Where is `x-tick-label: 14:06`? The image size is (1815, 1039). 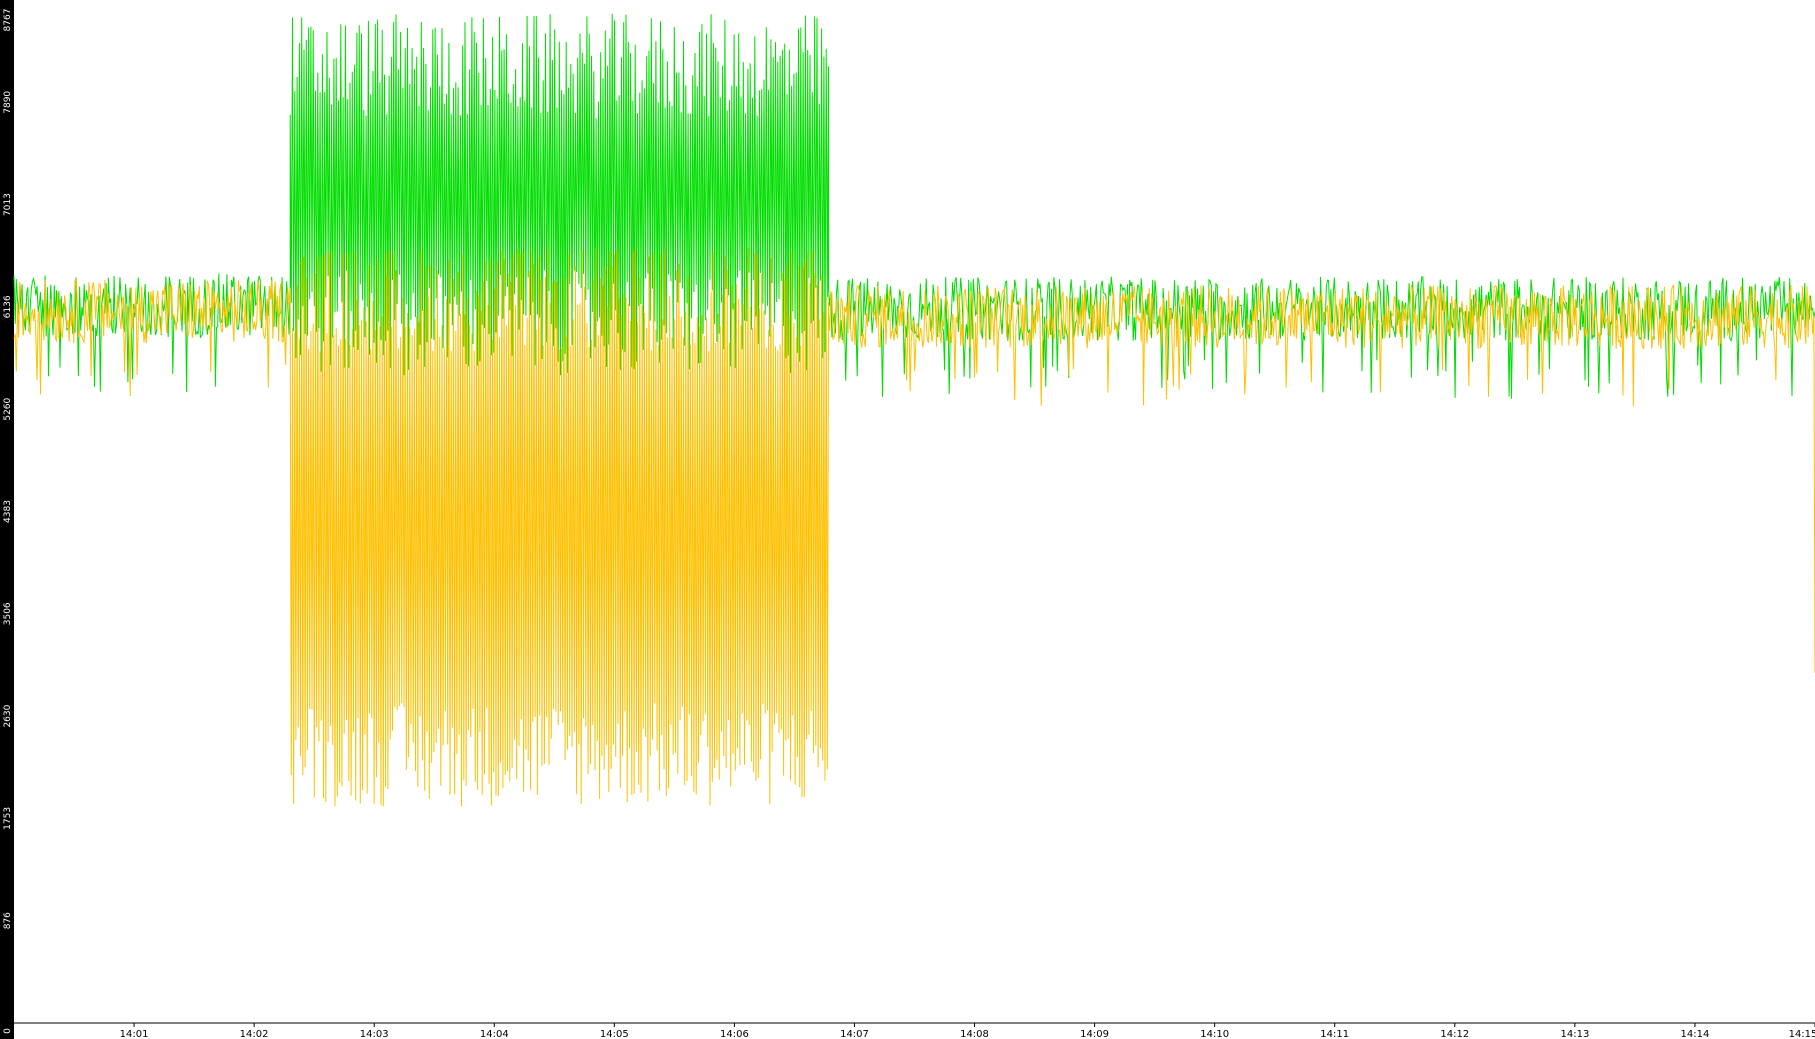 x-tick-label: 14:06 is located at coordinates (734, 1034).